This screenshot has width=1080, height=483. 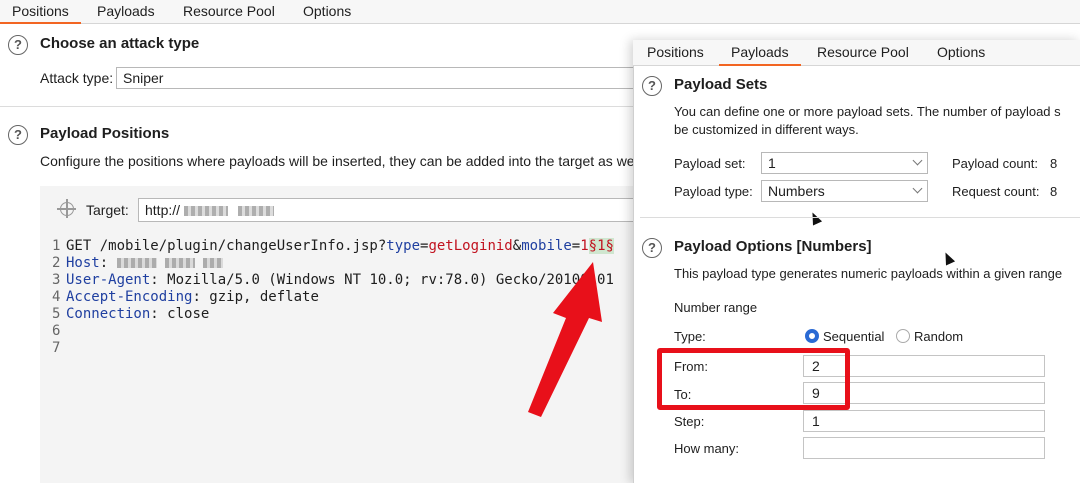 I want to click on annotation-arrow-shape, so click(x=565, y=339).